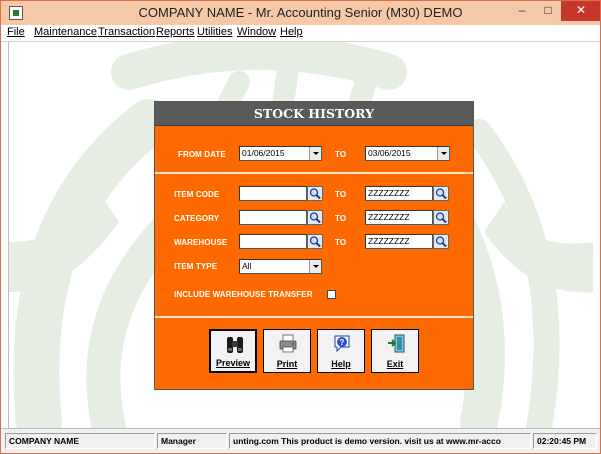 This screenshot has height=454, width=601. Describe the element at coordinates (565, 441) in the screenshot. I see `status-time: 02:20:45 PM` at that location.